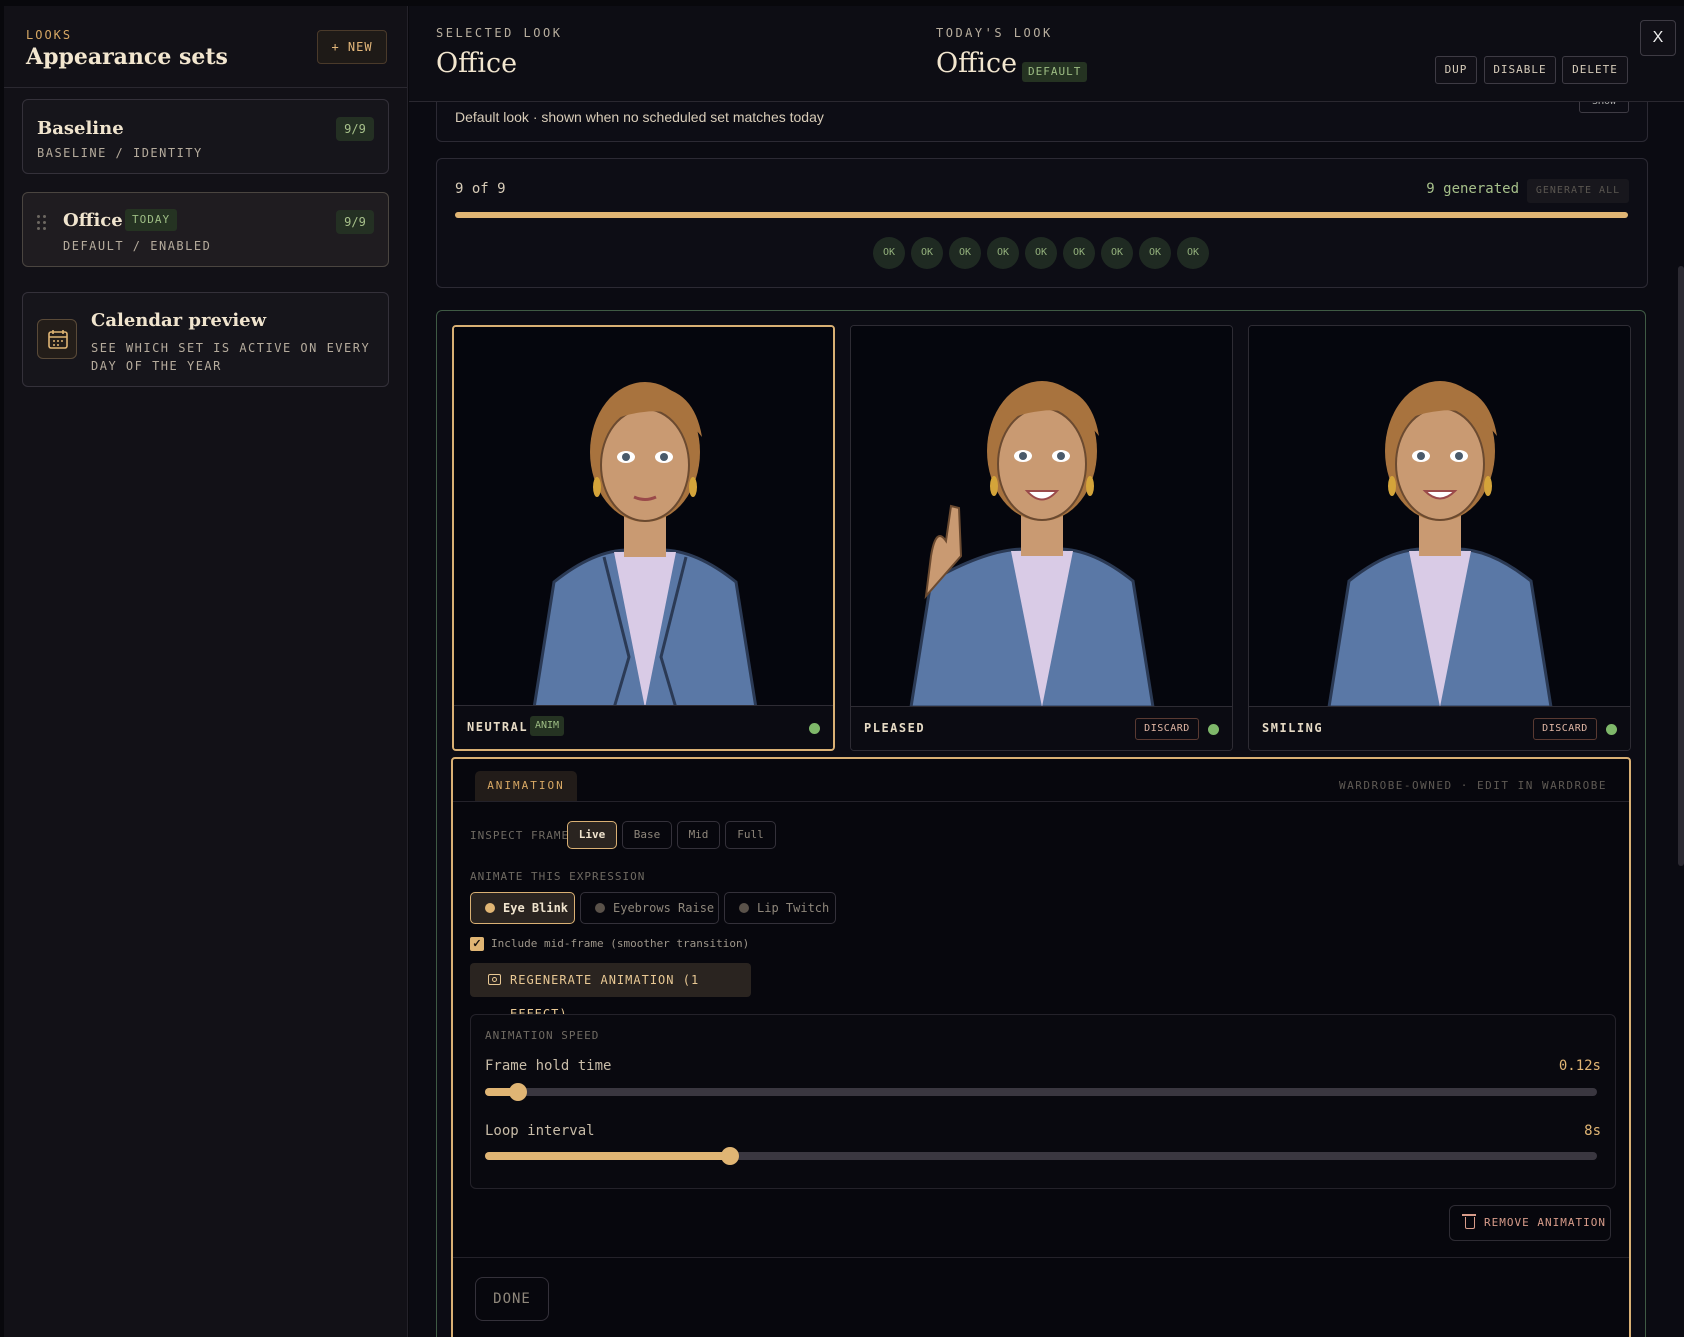  I want to click on lip-twitch-icon, so click(744, 908).